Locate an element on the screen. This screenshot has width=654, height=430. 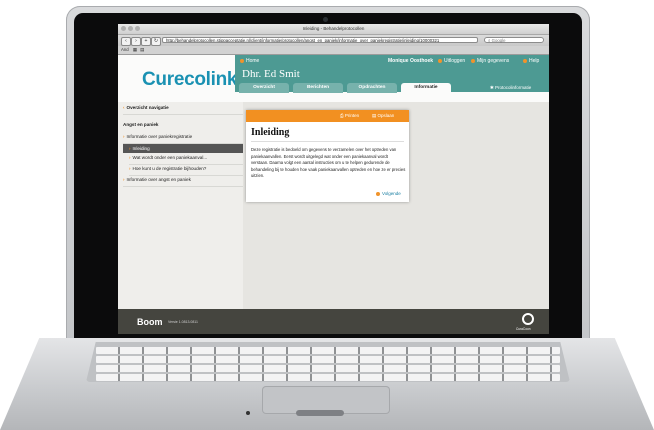
my-data-link: Mijn gegevens is located at coordinates (490, 61).